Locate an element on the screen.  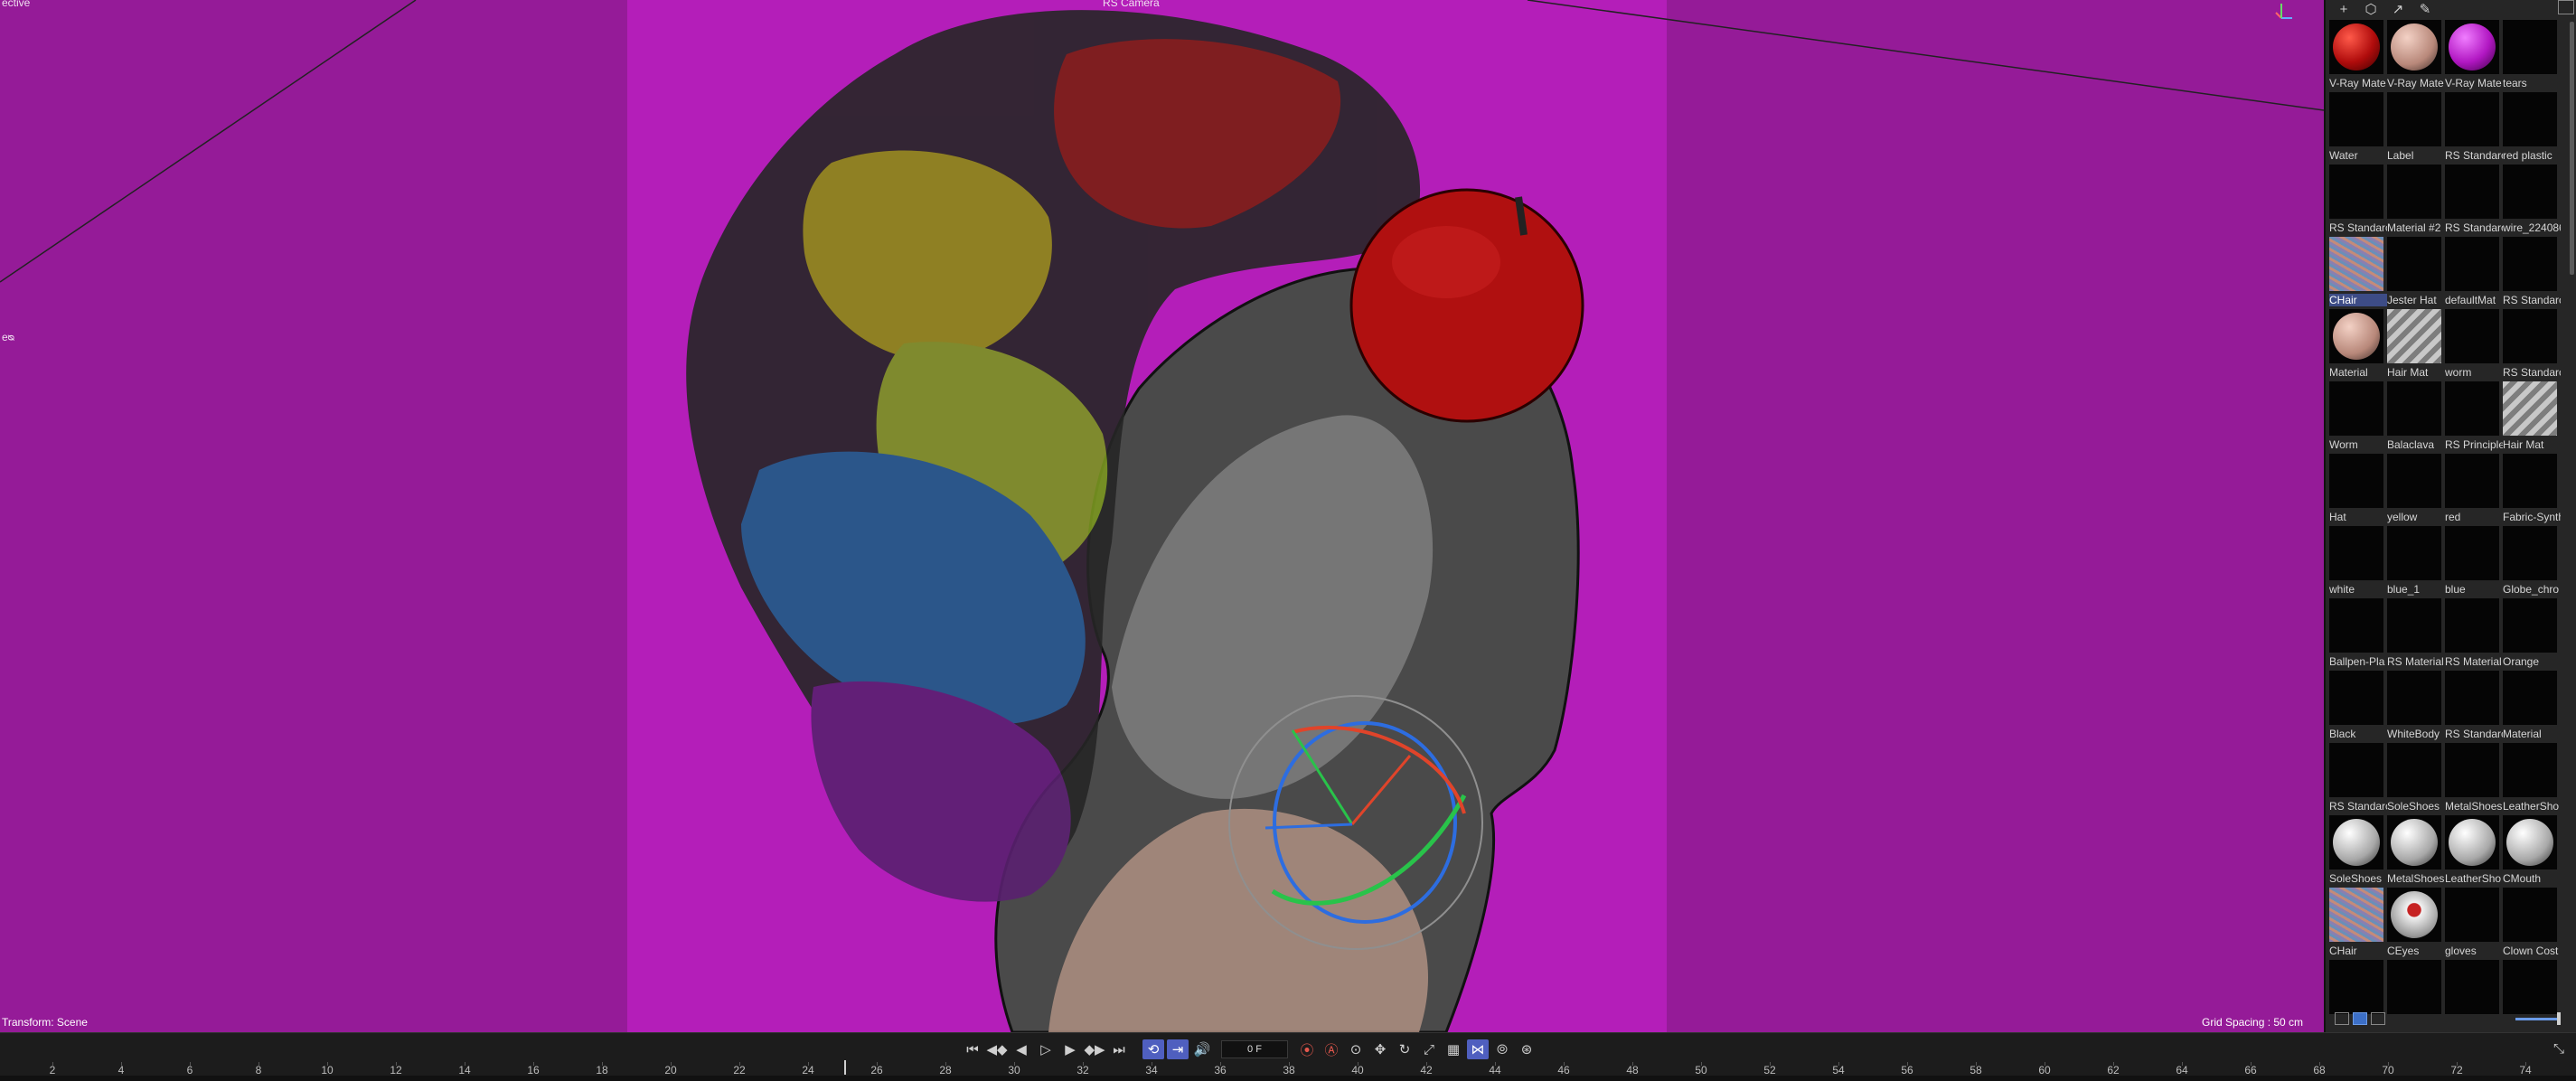
material-item: Orange is located at coordinates (2532, 634).